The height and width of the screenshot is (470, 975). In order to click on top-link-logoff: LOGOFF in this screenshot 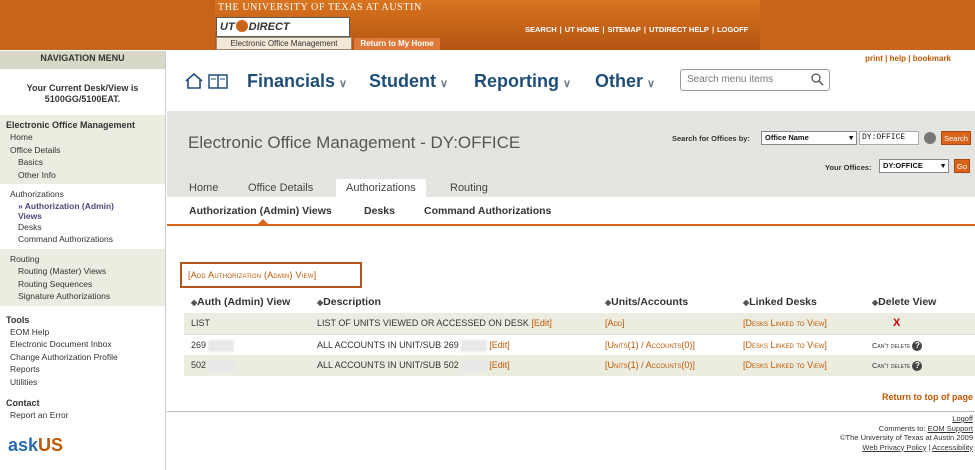, I will do `click(732, 29)`.